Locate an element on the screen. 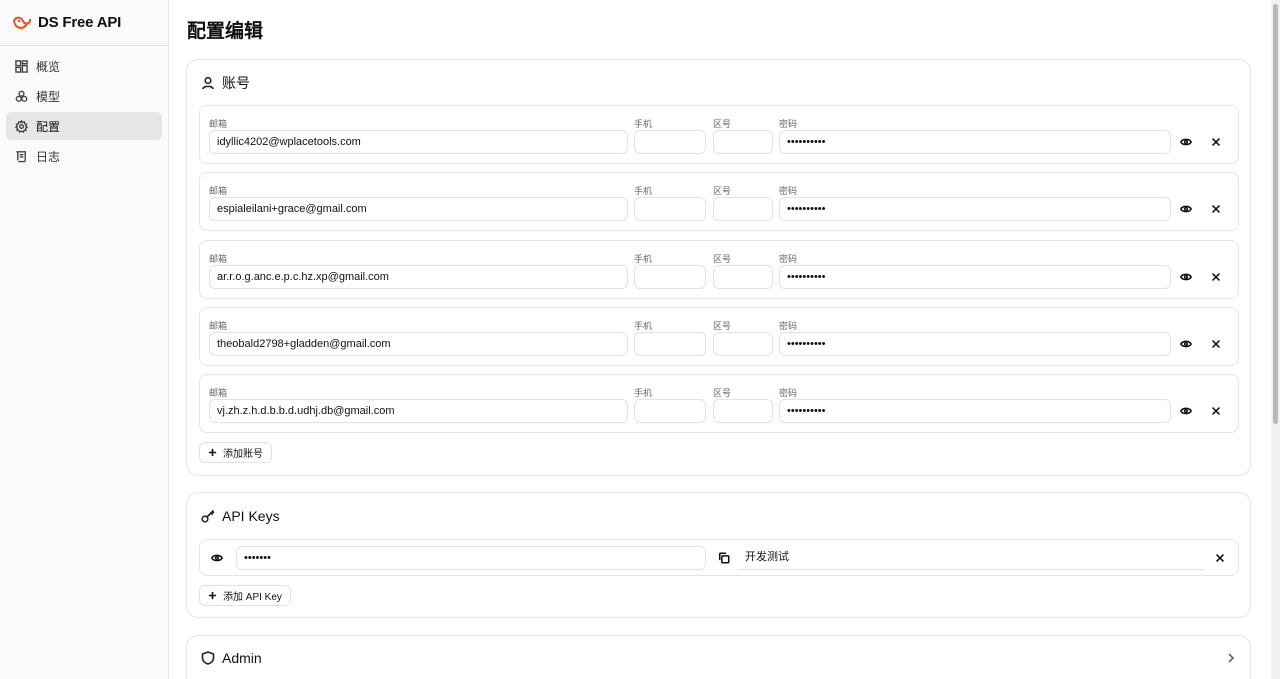 The height and width of the screenshot is (679, 1280). sidebar-item-label: 配置 is located at coordinates (48, 126).